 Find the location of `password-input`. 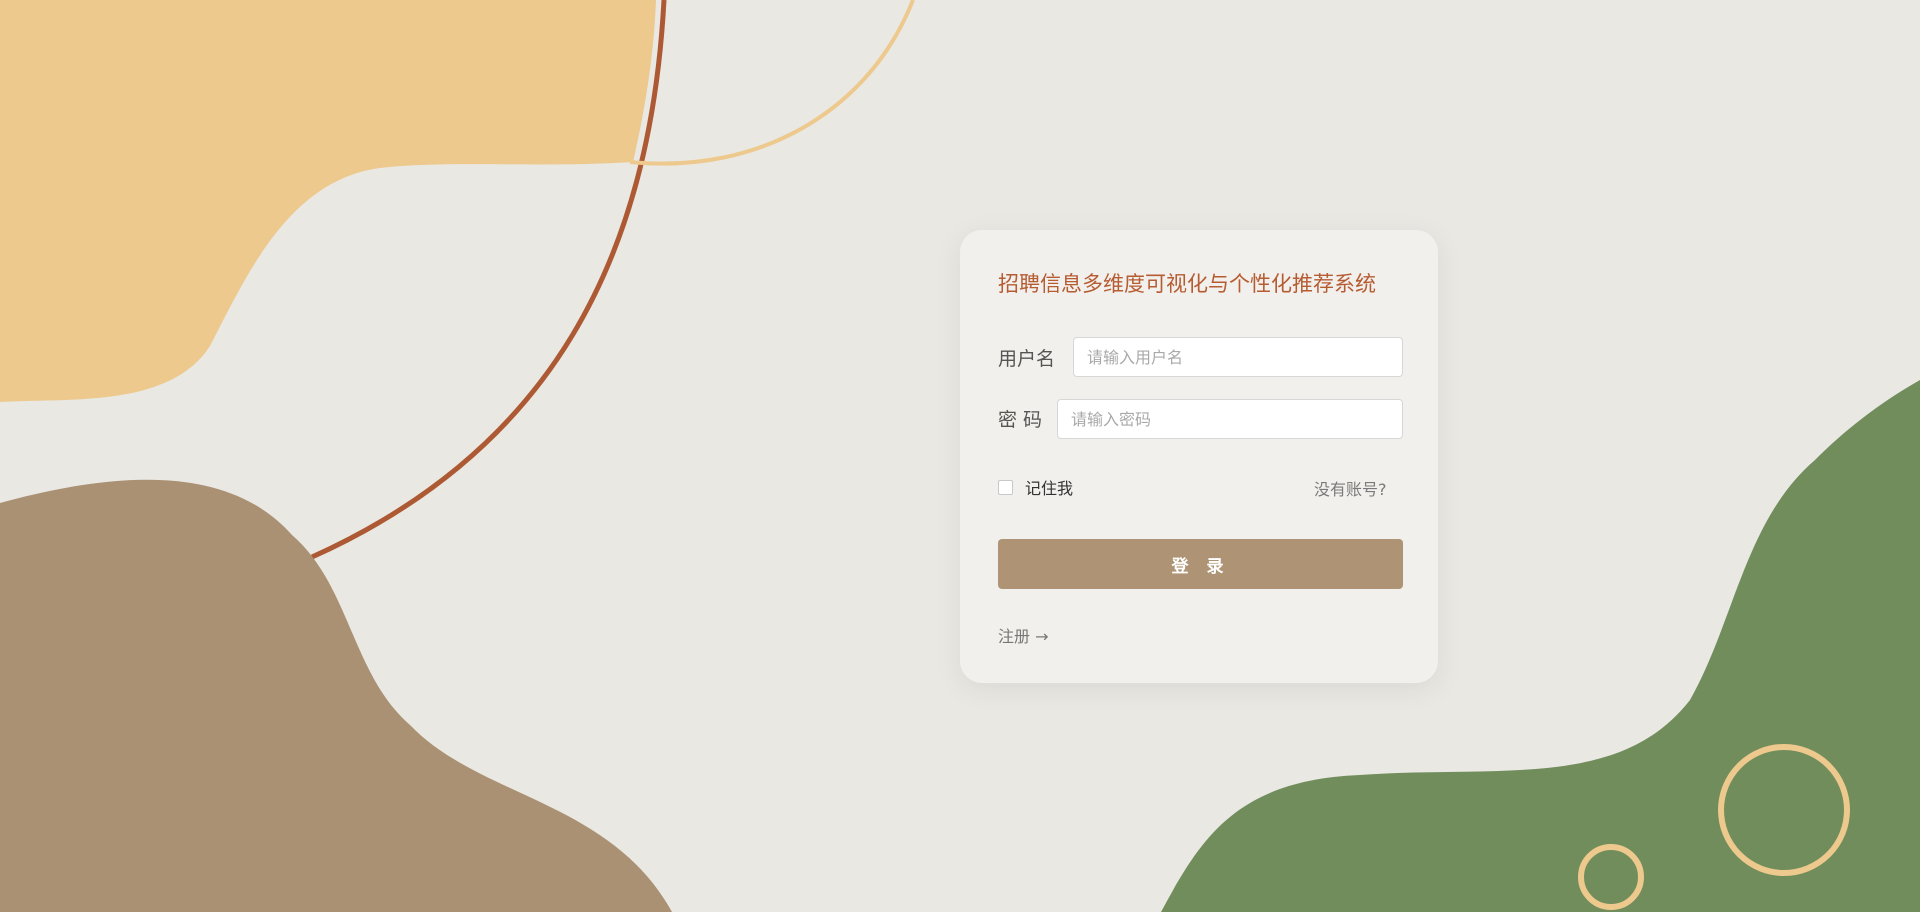

password-input is located at coordinates (1230, 419).